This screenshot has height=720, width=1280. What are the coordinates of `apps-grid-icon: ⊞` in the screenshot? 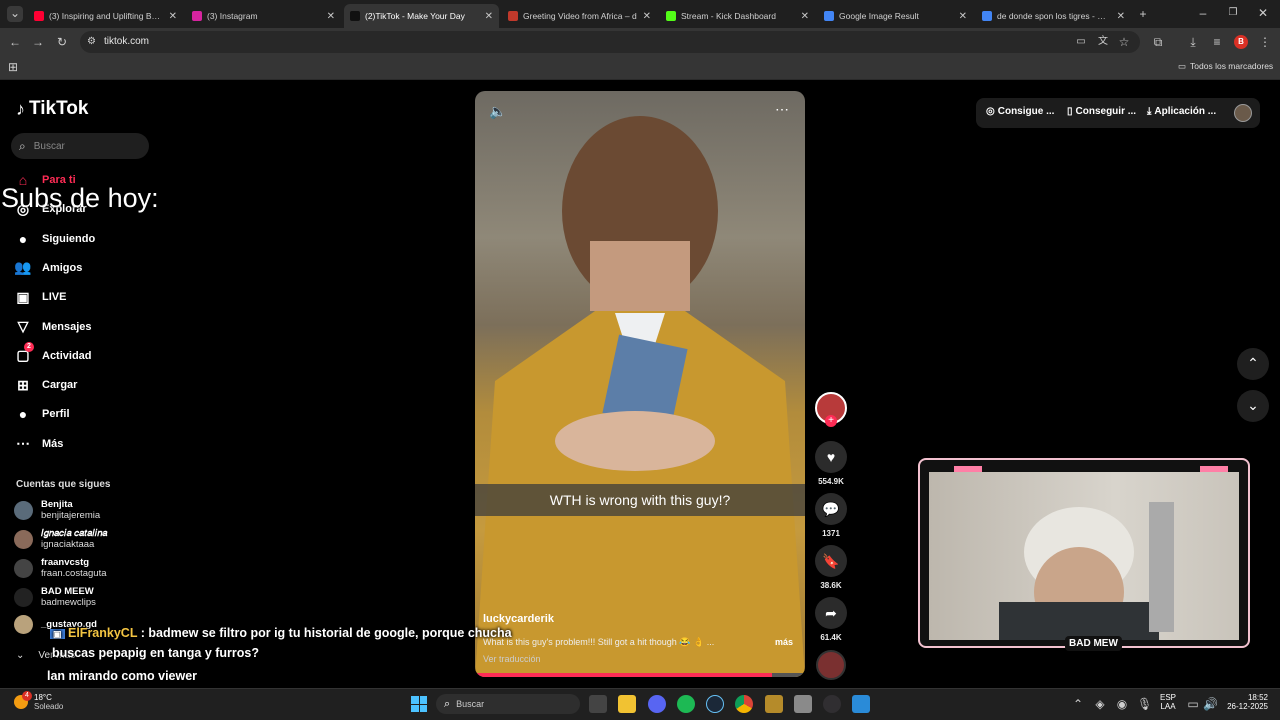 It's located at (13, 67).